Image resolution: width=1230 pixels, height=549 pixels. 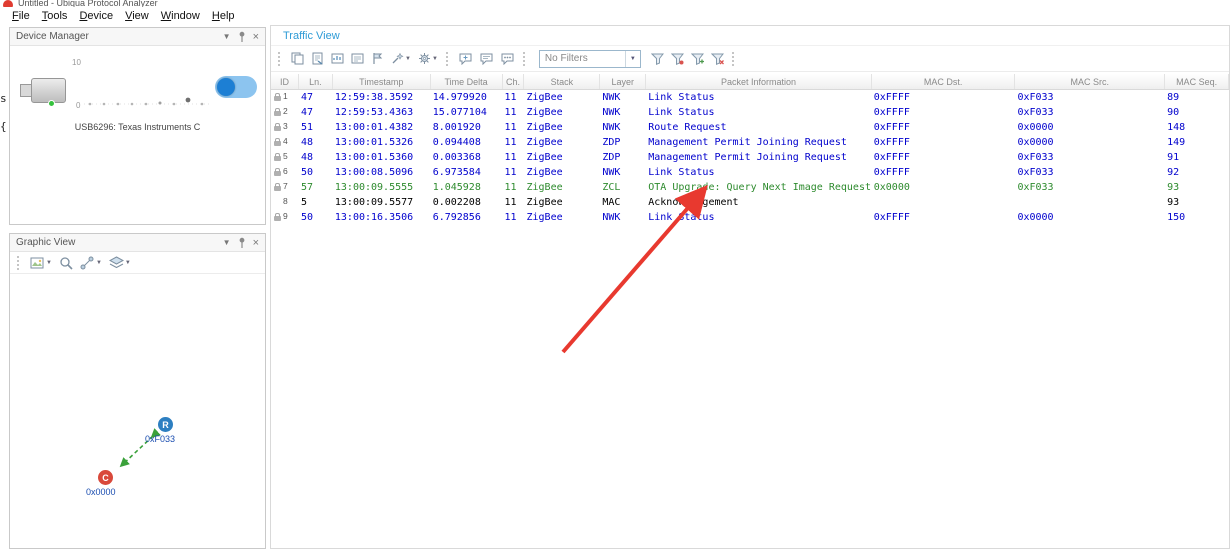 What do you see at coordinates (256, 36) in the screenshot?
I see `close-icon: ×` at bounding box center [256, 36].